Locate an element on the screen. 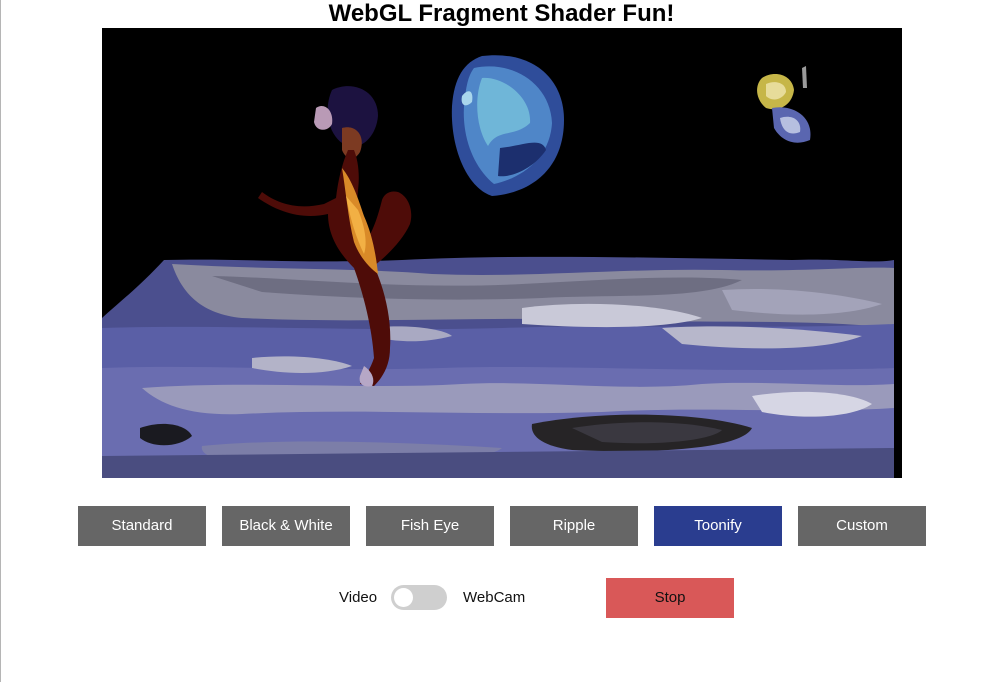 The width and height of the screenshot is (1001, 682). standard-filter-button: Standard is located at coordinates (142, 526).